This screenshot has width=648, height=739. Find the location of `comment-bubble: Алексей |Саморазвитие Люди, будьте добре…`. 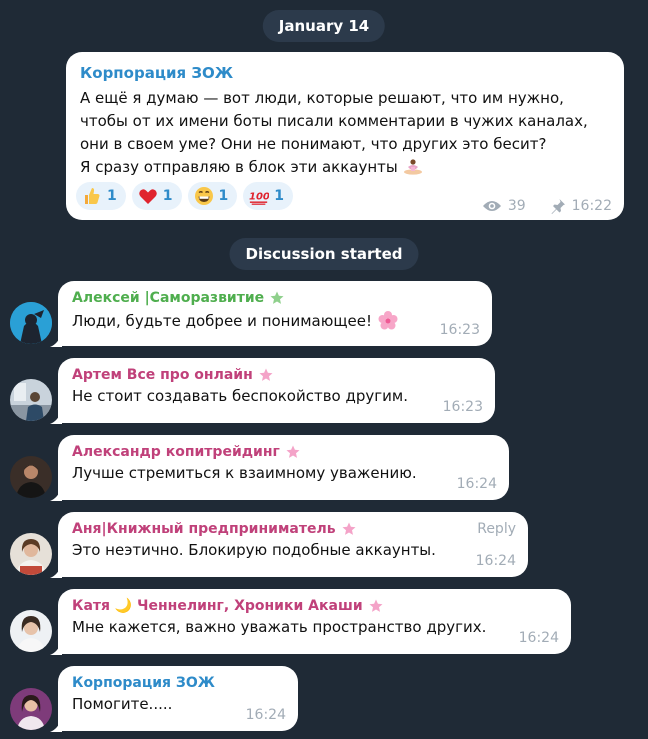

comment-bubble: Алексей |Саморазвитие Люди, будьте добре… is located at coordinates (271, 314).